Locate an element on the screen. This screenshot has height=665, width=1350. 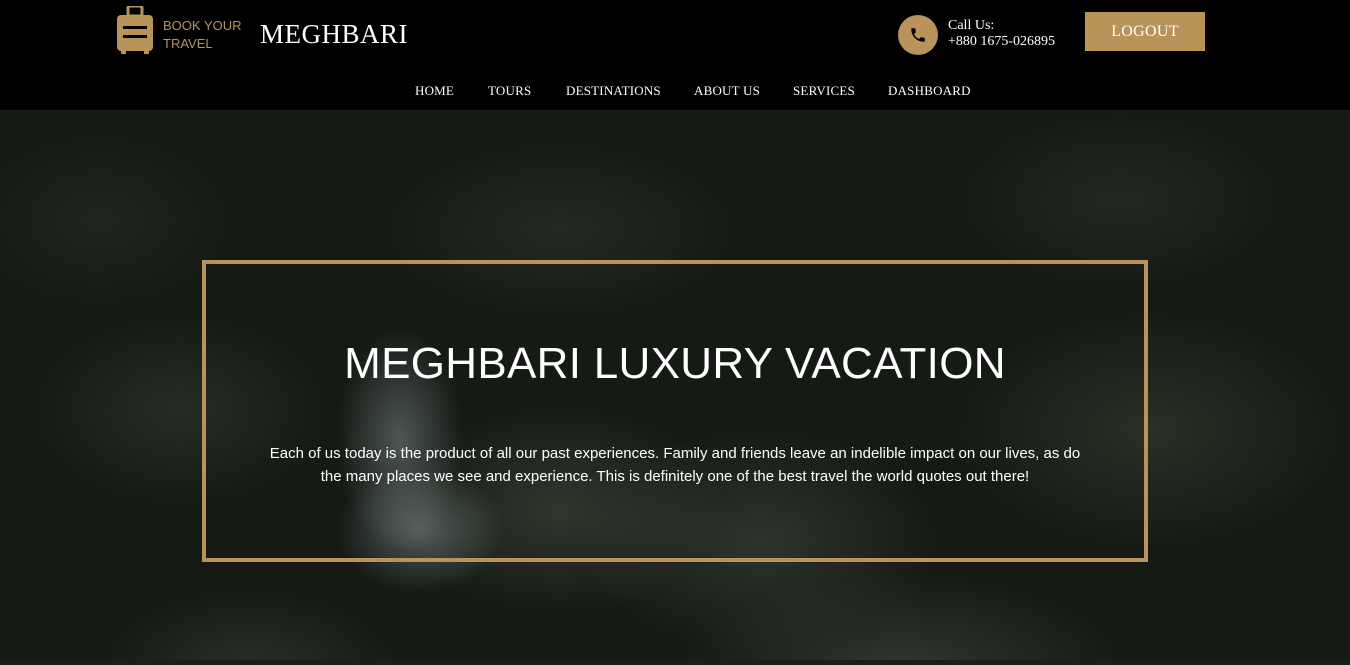
page-bottom-edge is located at coordinates (675, 662).